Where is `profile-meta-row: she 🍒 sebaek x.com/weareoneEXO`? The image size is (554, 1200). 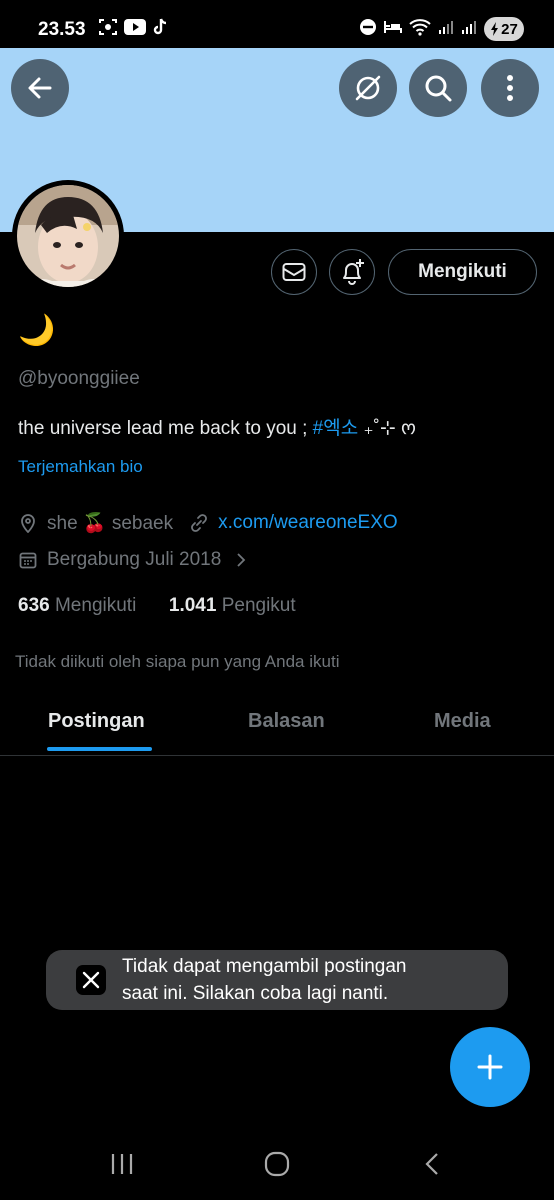 profile-meta-row: she 🍒 sebaek x.com/weareoneEXO is located at coordinates (208, 523).